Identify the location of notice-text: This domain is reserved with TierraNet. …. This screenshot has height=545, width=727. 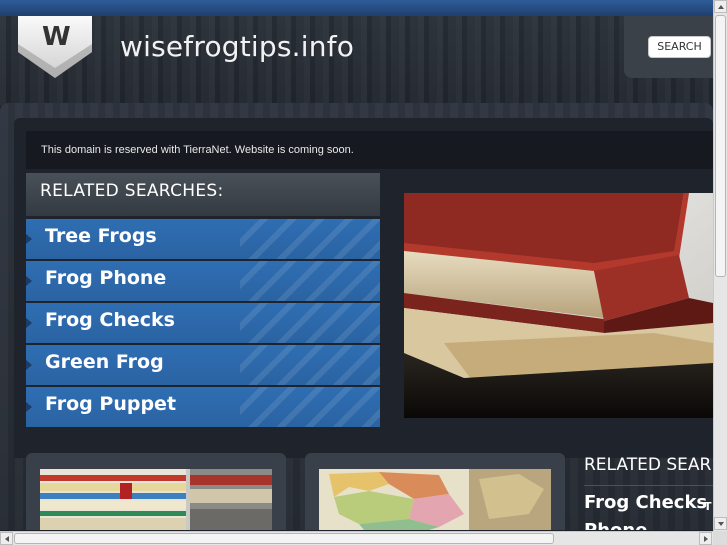
(197, 150).